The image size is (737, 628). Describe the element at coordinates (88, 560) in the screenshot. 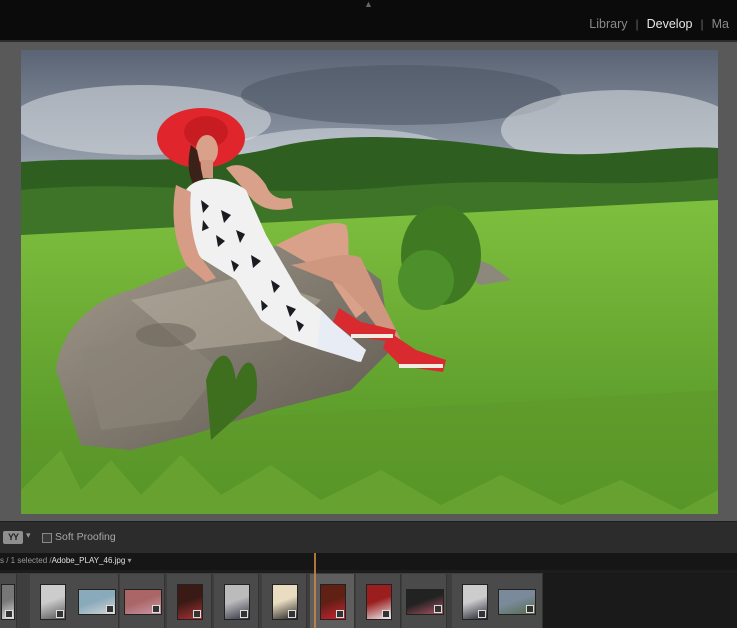

I see `selected-filename: Adobe_PLAY_46.jpg` at that location.